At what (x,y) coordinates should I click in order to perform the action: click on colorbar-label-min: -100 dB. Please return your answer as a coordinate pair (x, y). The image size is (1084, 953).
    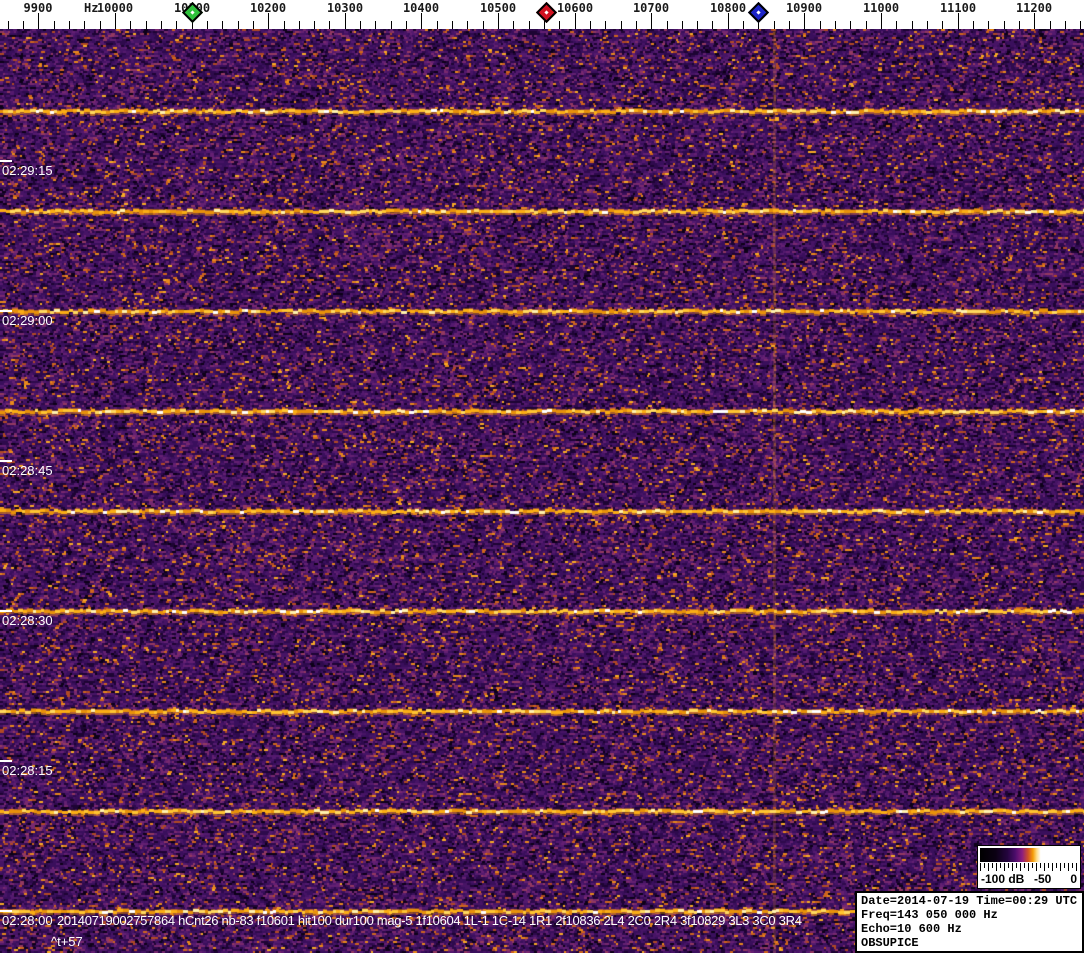
    Looking at the image, I should click on (1003, 879).